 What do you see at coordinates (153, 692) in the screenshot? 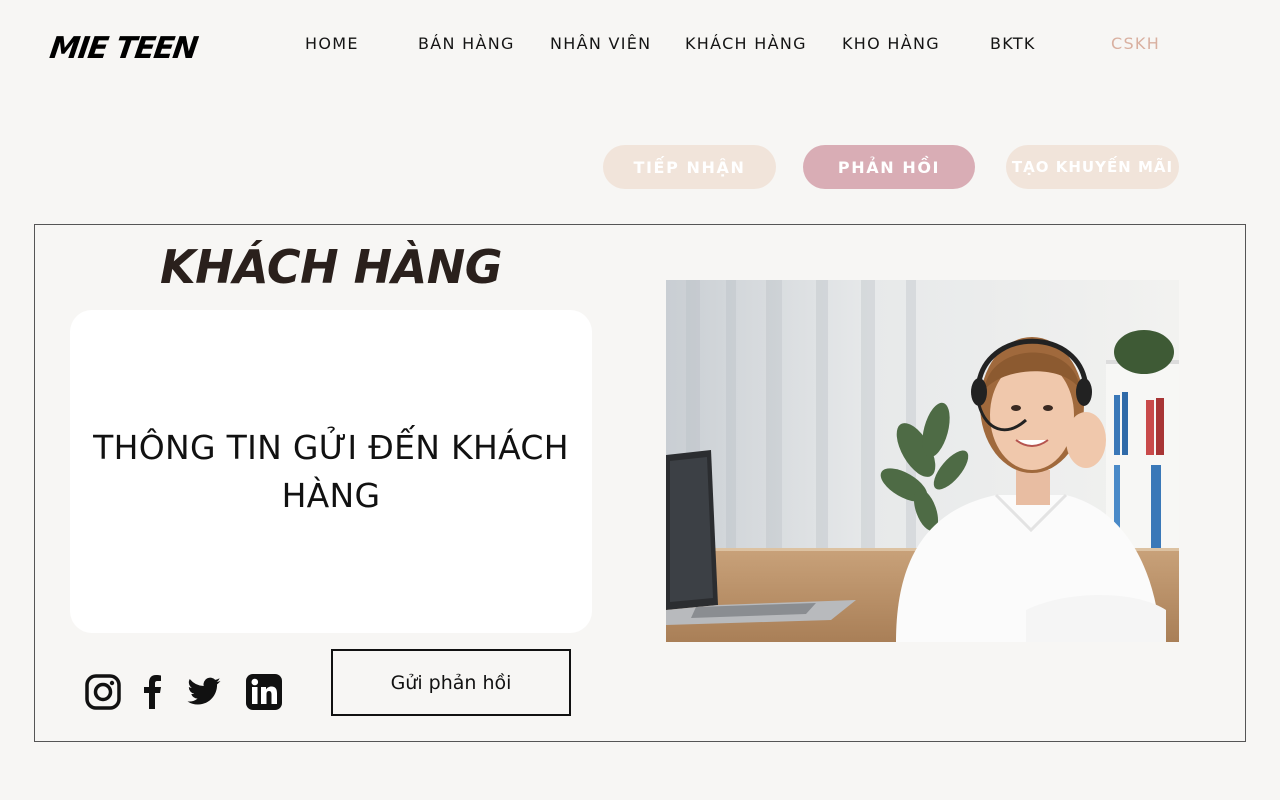
I see `facebook-icon` at bounding box center [153, 692].